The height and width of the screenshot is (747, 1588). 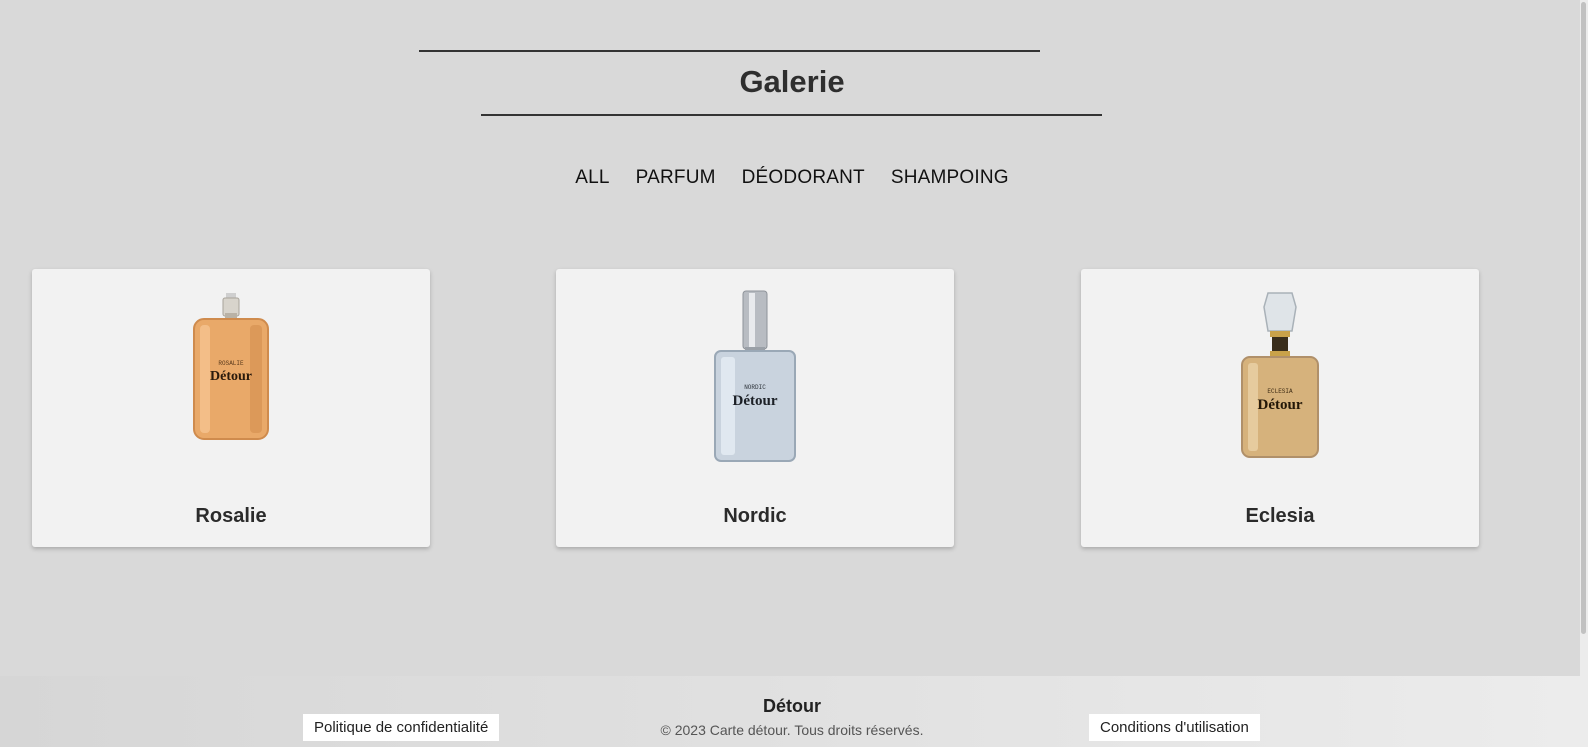 What do you see at coordinates (755, 376) in the screenshot?
I see `nordic-bottle-image: NORDIC Détour` at bounding box center [755, 376].